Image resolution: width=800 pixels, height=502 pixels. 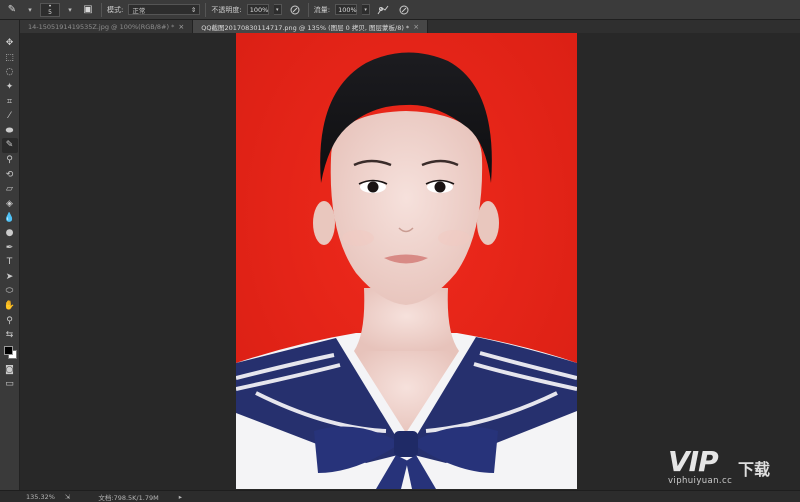 What do you see at coordinates (10, 204) in the screenshot?
I see `paint-bucket-tool-icon: ◈` at bounding box center [10, 204].